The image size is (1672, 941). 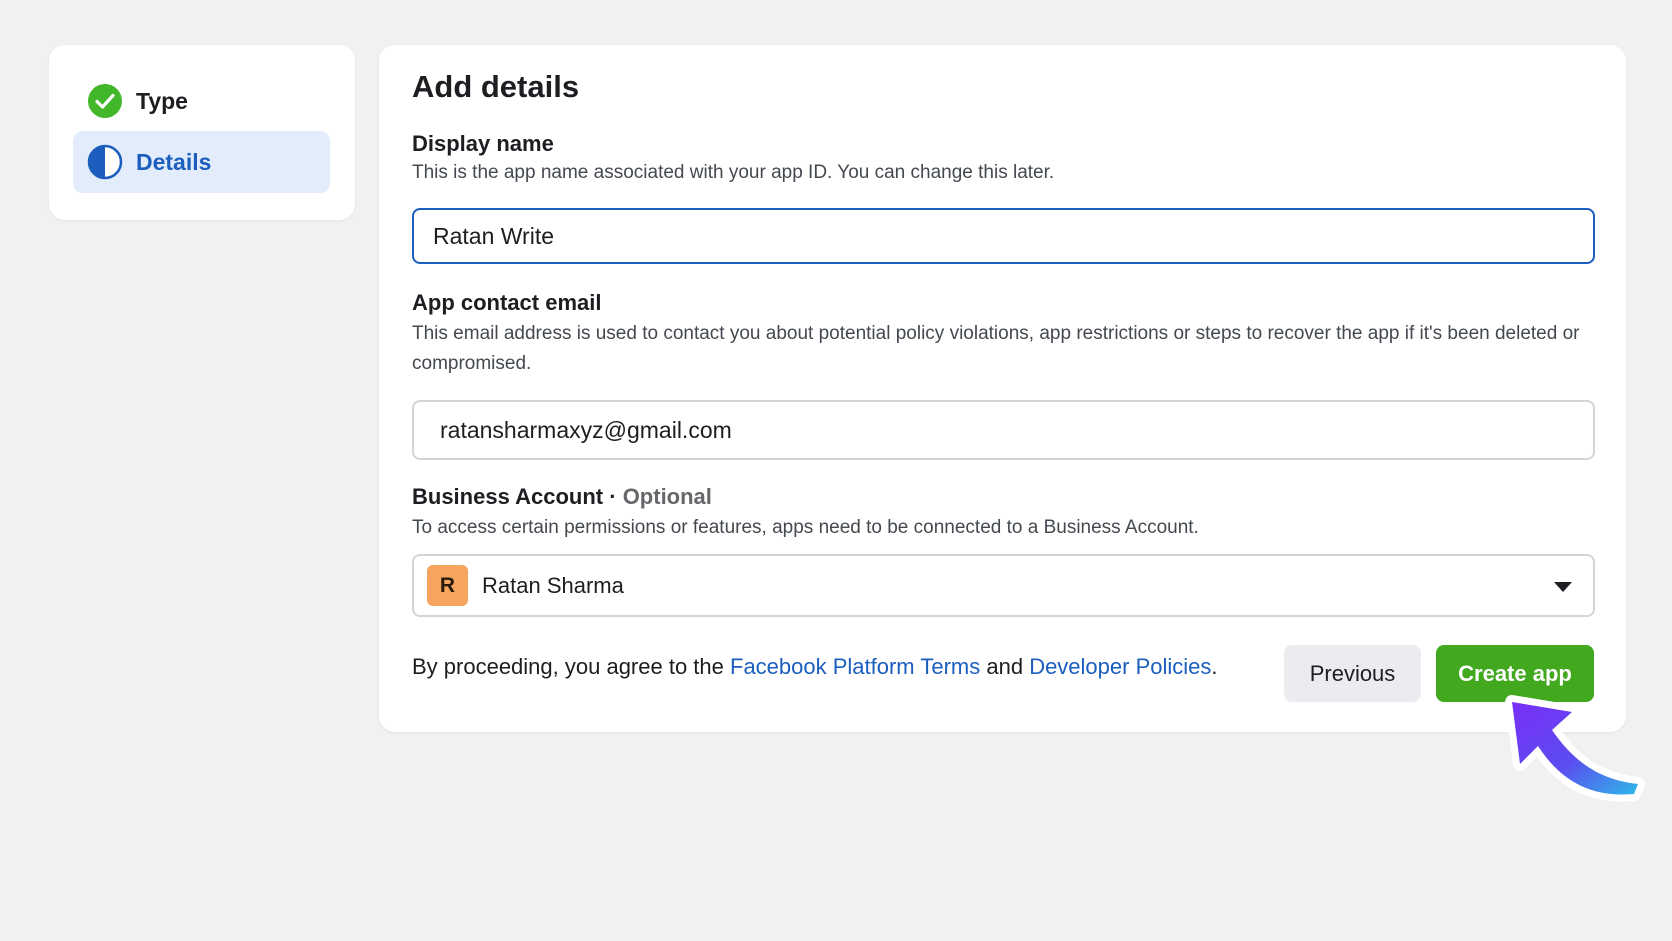 What do you see at coordinates (1570, 760) in the screenshot?
I see `pointer-arrow-icon` at bounding box center [1570, 760].